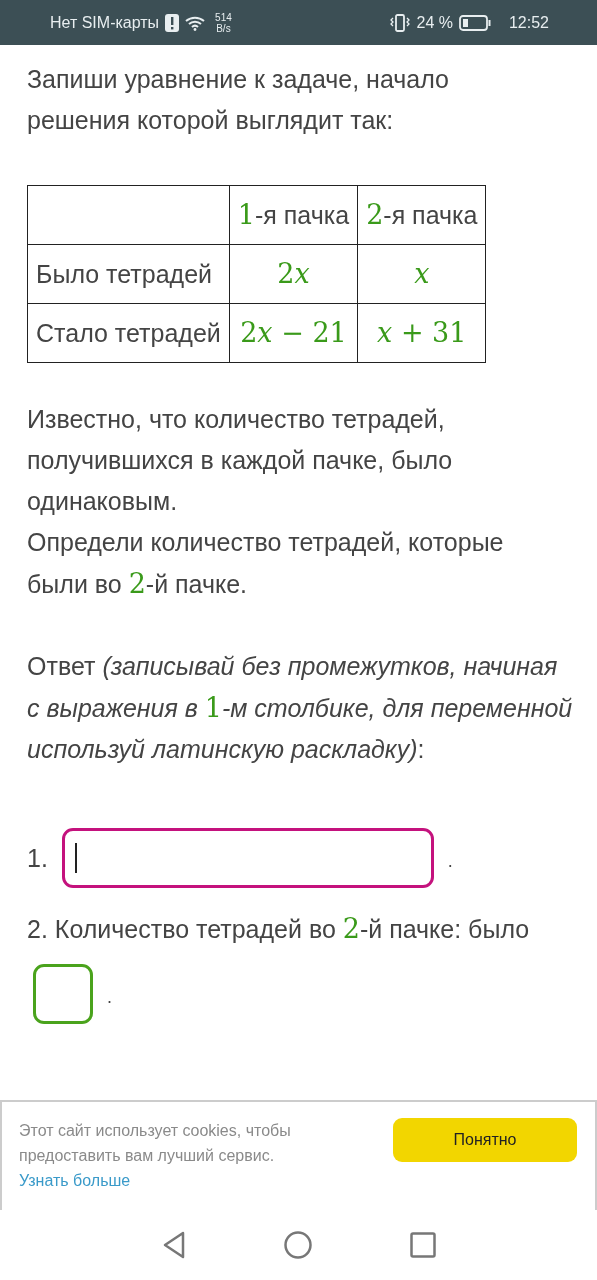 The image size is (597, 1280). Describe the element at coordinates (172, 22) in the screenshot. I see `alert-icon` at that location.